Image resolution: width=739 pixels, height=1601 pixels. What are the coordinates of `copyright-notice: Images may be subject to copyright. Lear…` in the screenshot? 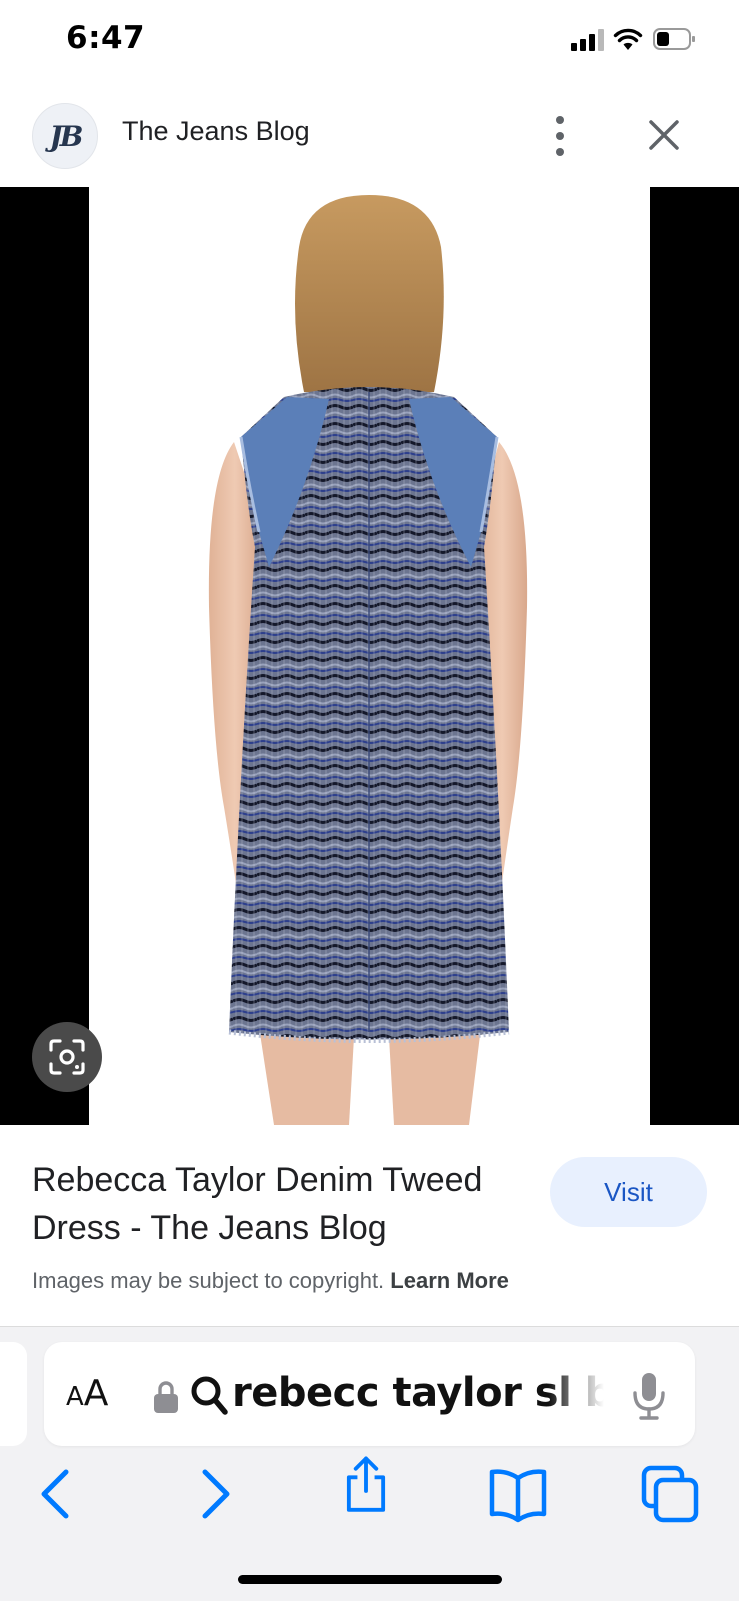 It's located at (270, 1281).